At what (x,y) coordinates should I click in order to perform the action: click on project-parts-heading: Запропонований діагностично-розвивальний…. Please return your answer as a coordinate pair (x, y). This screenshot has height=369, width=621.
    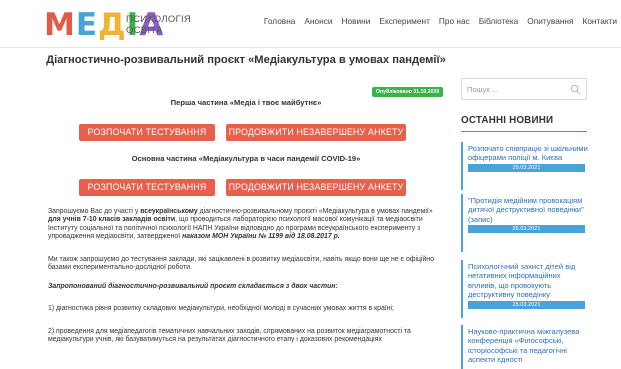
    Looking at the image, I should click on (193, 286).